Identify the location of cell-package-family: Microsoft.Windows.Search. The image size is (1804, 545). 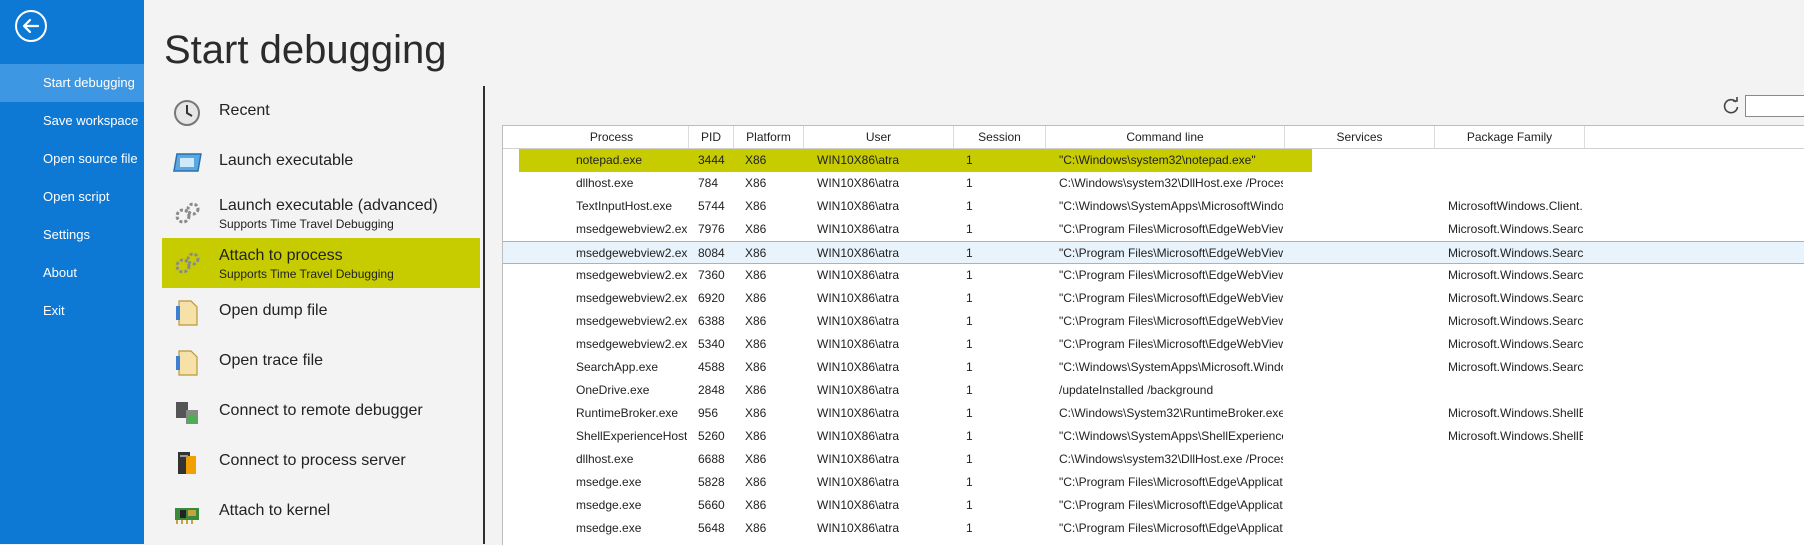
(1515, 275).